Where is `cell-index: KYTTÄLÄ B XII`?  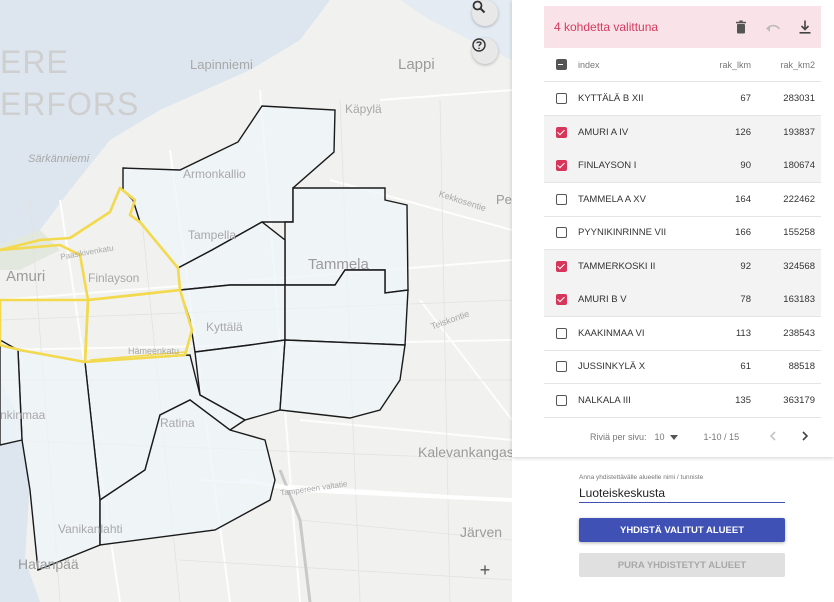
cell-index: KYTTÄLÄ B XII is located at coordinates (611, 98).